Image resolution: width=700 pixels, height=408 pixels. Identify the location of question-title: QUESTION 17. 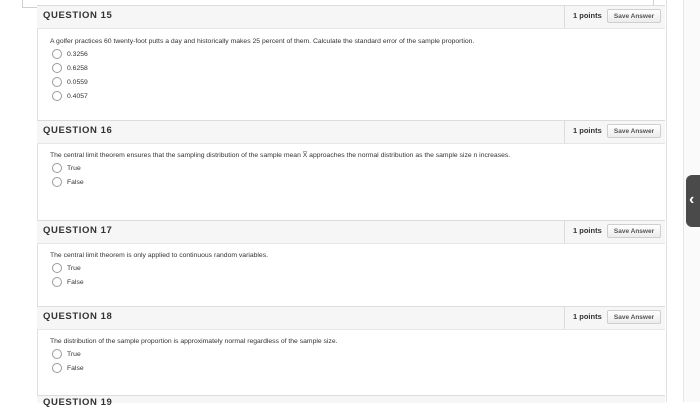
(78, 230).